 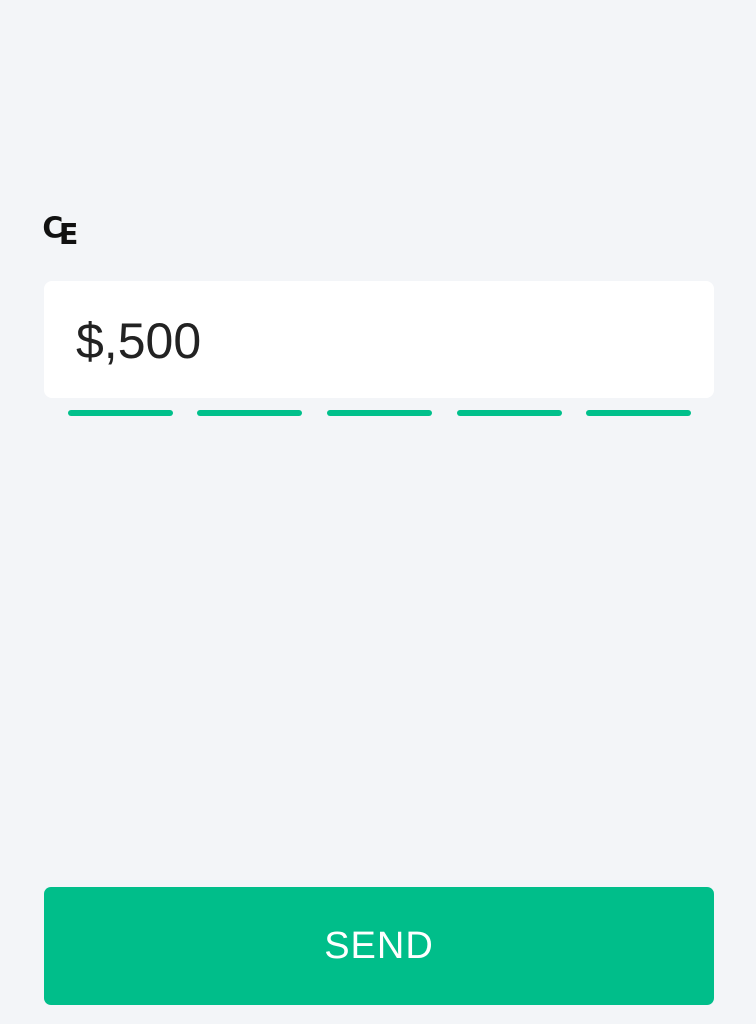 I want to click on send-button: SEND, so click(x=379, y=946).